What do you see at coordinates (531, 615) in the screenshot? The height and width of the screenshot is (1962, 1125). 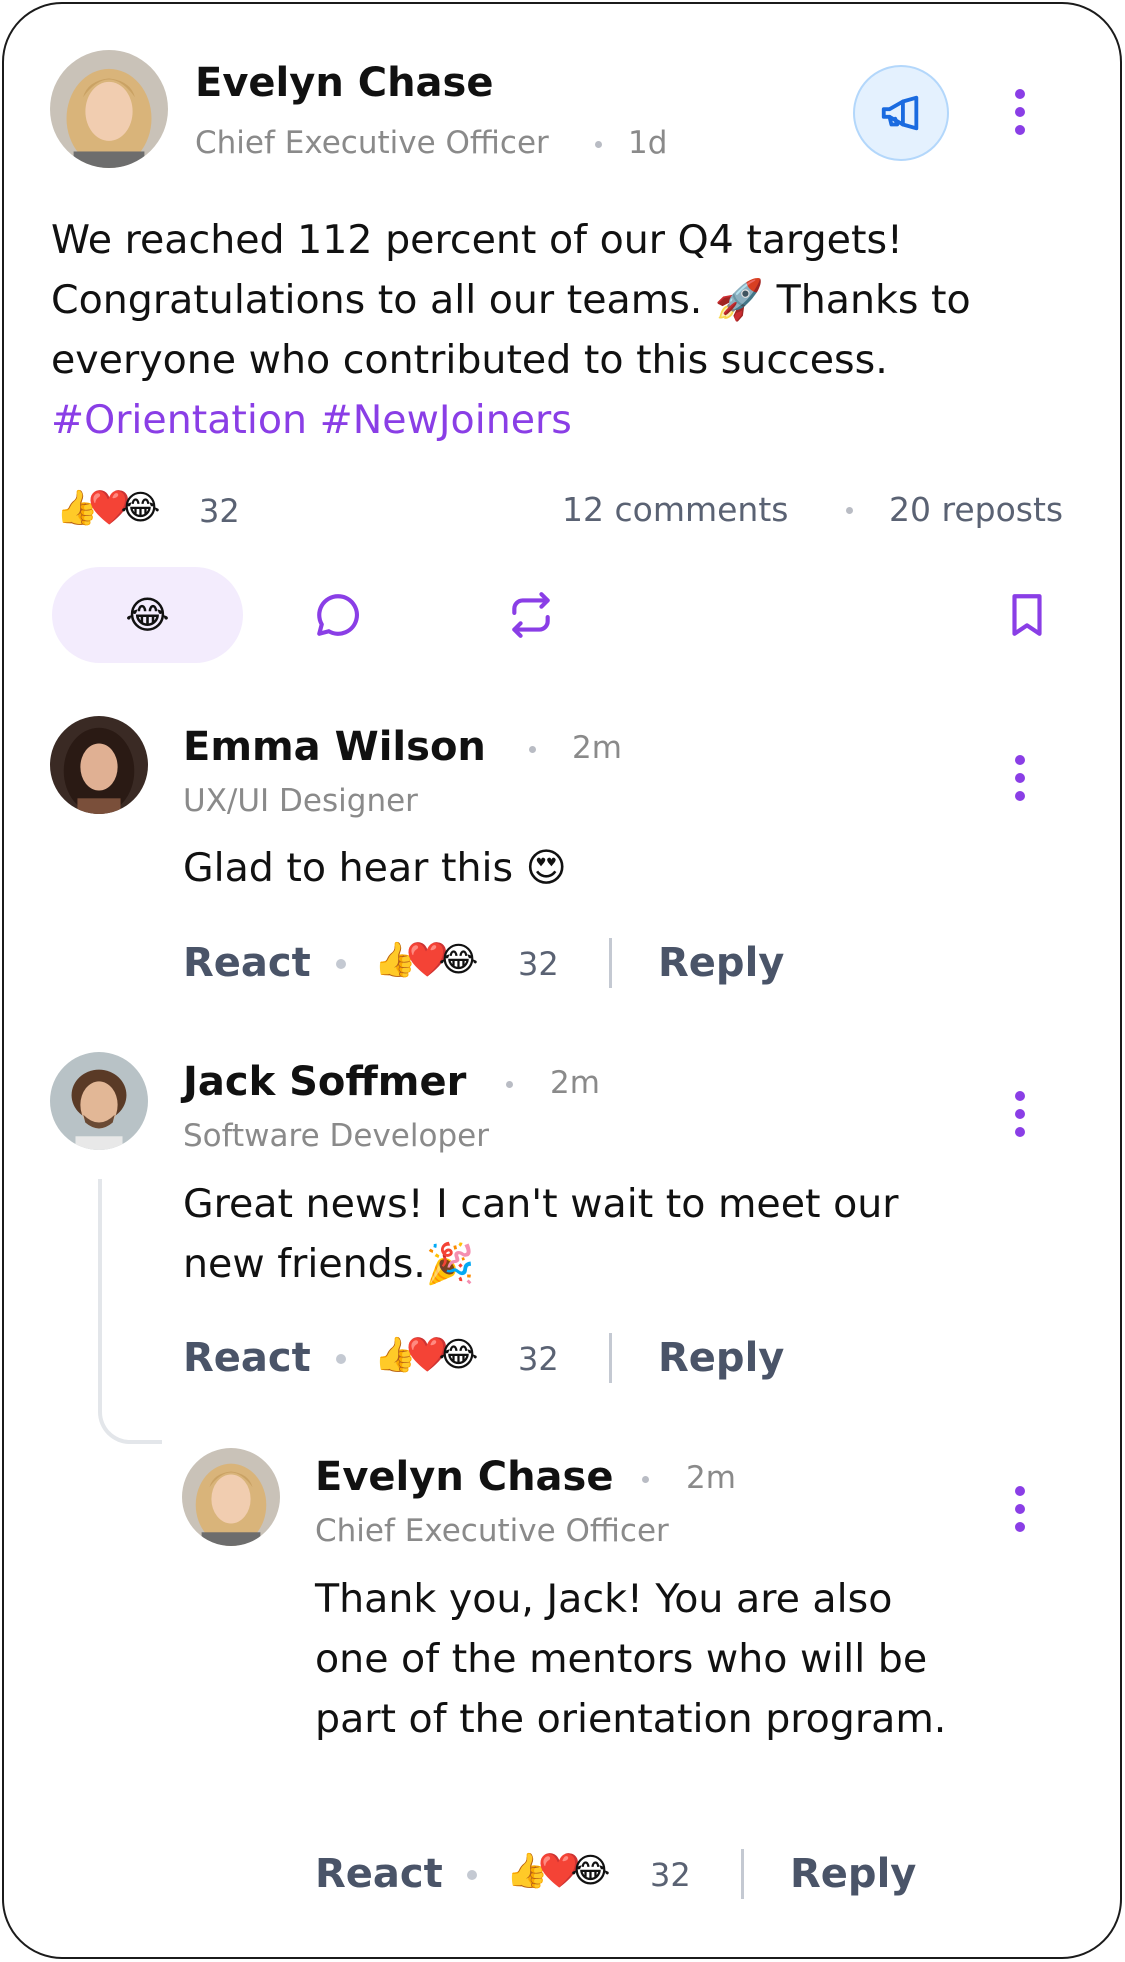 I see `repost-icon` at bounding box center [531, 615].